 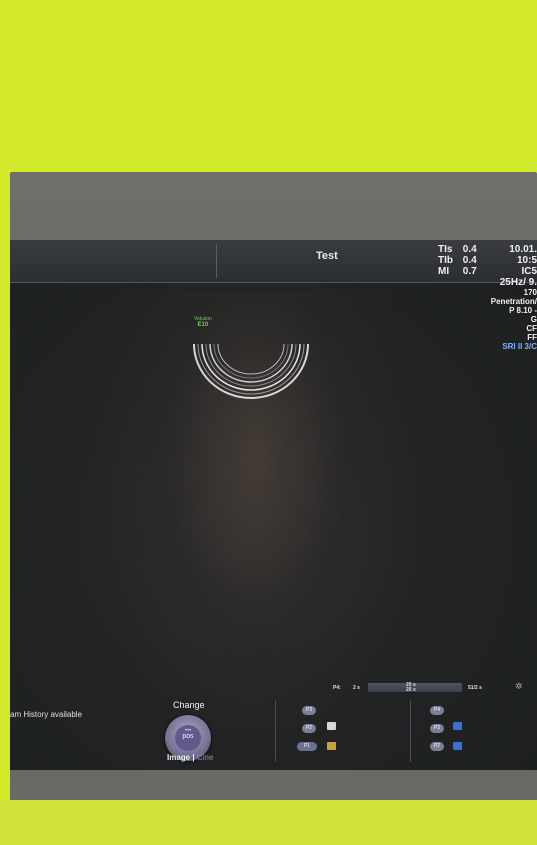 I want to click on date-text: 10.01., so click(x=523, y=249).